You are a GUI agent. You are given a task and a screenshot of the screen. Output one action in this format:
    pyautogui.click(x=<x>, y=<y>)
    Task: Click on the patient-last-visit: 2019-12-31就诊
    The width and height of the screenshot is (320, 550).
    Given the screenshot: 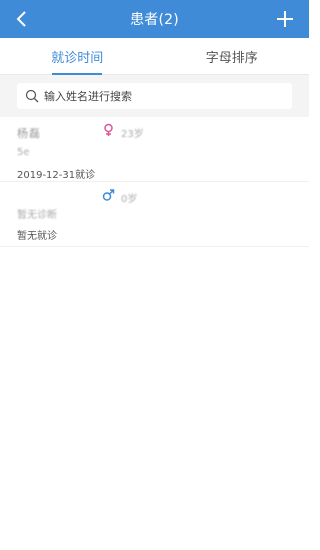 What is the action you would take?
    pyautogui.click(x=56, y=175)
    